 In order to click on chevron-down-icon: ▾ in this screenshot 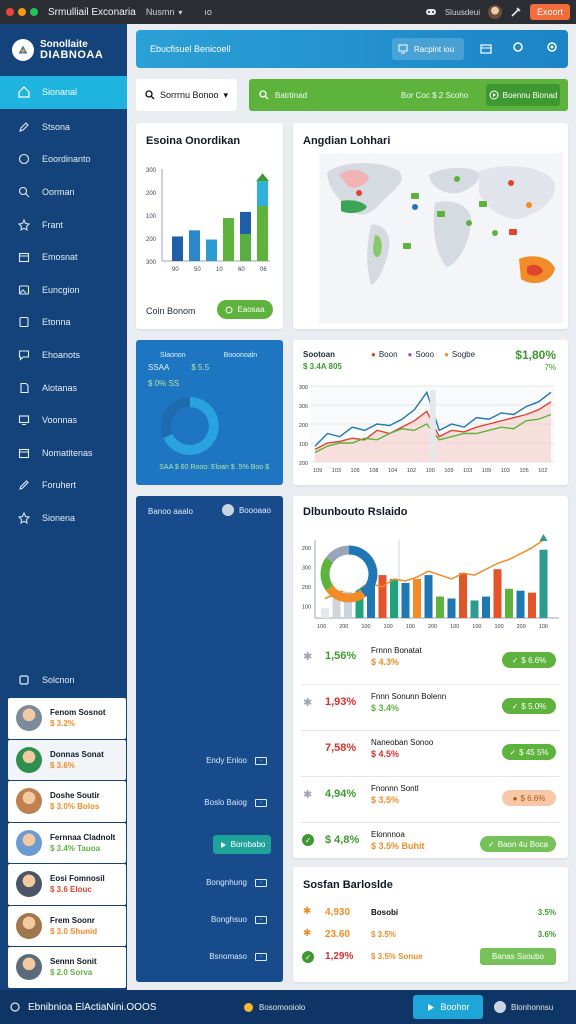, I will do `click(180, 12)`.